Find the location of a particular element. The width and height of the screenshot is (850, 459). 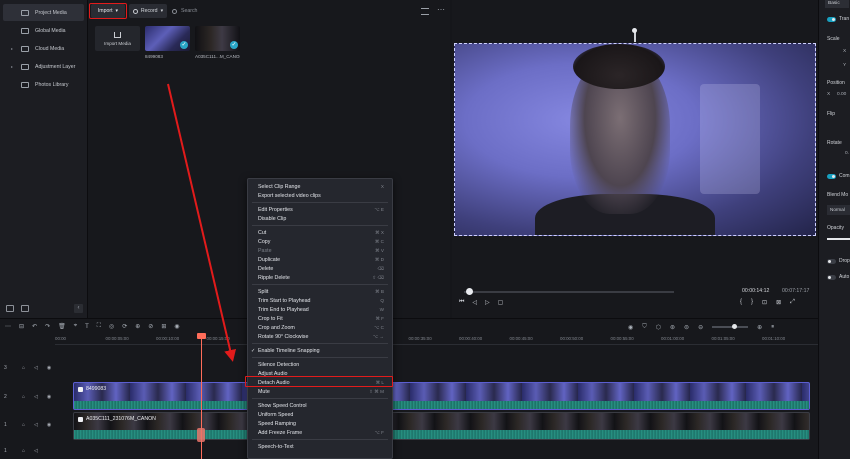

menu-item-enable-timeline-snapping: Enable Timeline Snapping is located at coordinates (320, 350).